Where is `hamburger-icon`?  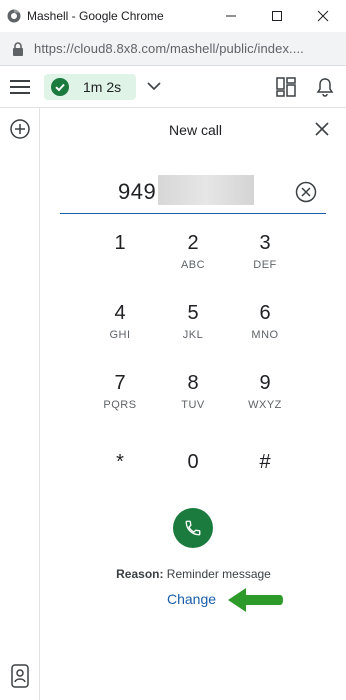
hamburger-icon is located at coordinates (20, 87).